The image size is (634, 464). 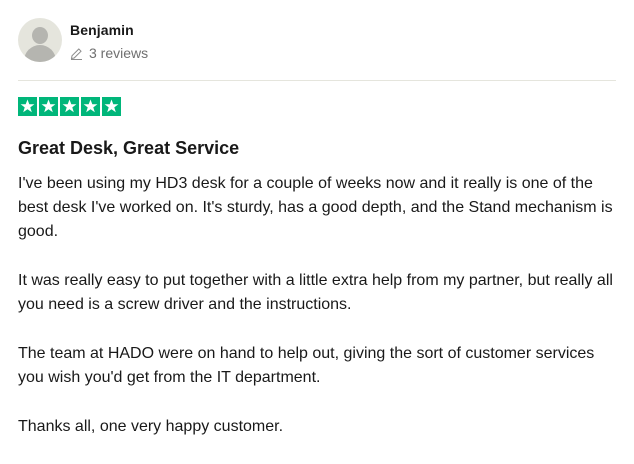 I want to click on review-title: Great Desk, Great Service, so click(x=129, y=148).